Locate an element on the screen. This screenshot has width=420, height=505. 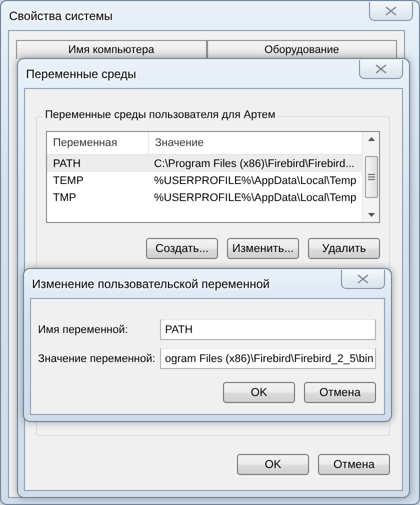
tab: Имя компьютера is located at coordinates (111, 49).